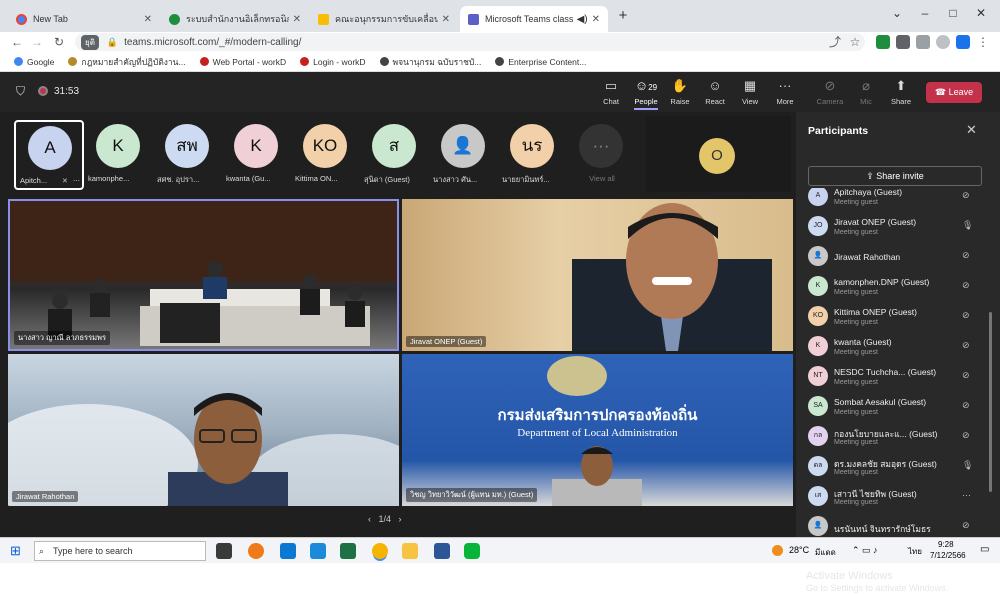  What do you see at coordinates (718, 154) in the screenshot?
I see `featured-participant: O` at bounding box center [718, 154].